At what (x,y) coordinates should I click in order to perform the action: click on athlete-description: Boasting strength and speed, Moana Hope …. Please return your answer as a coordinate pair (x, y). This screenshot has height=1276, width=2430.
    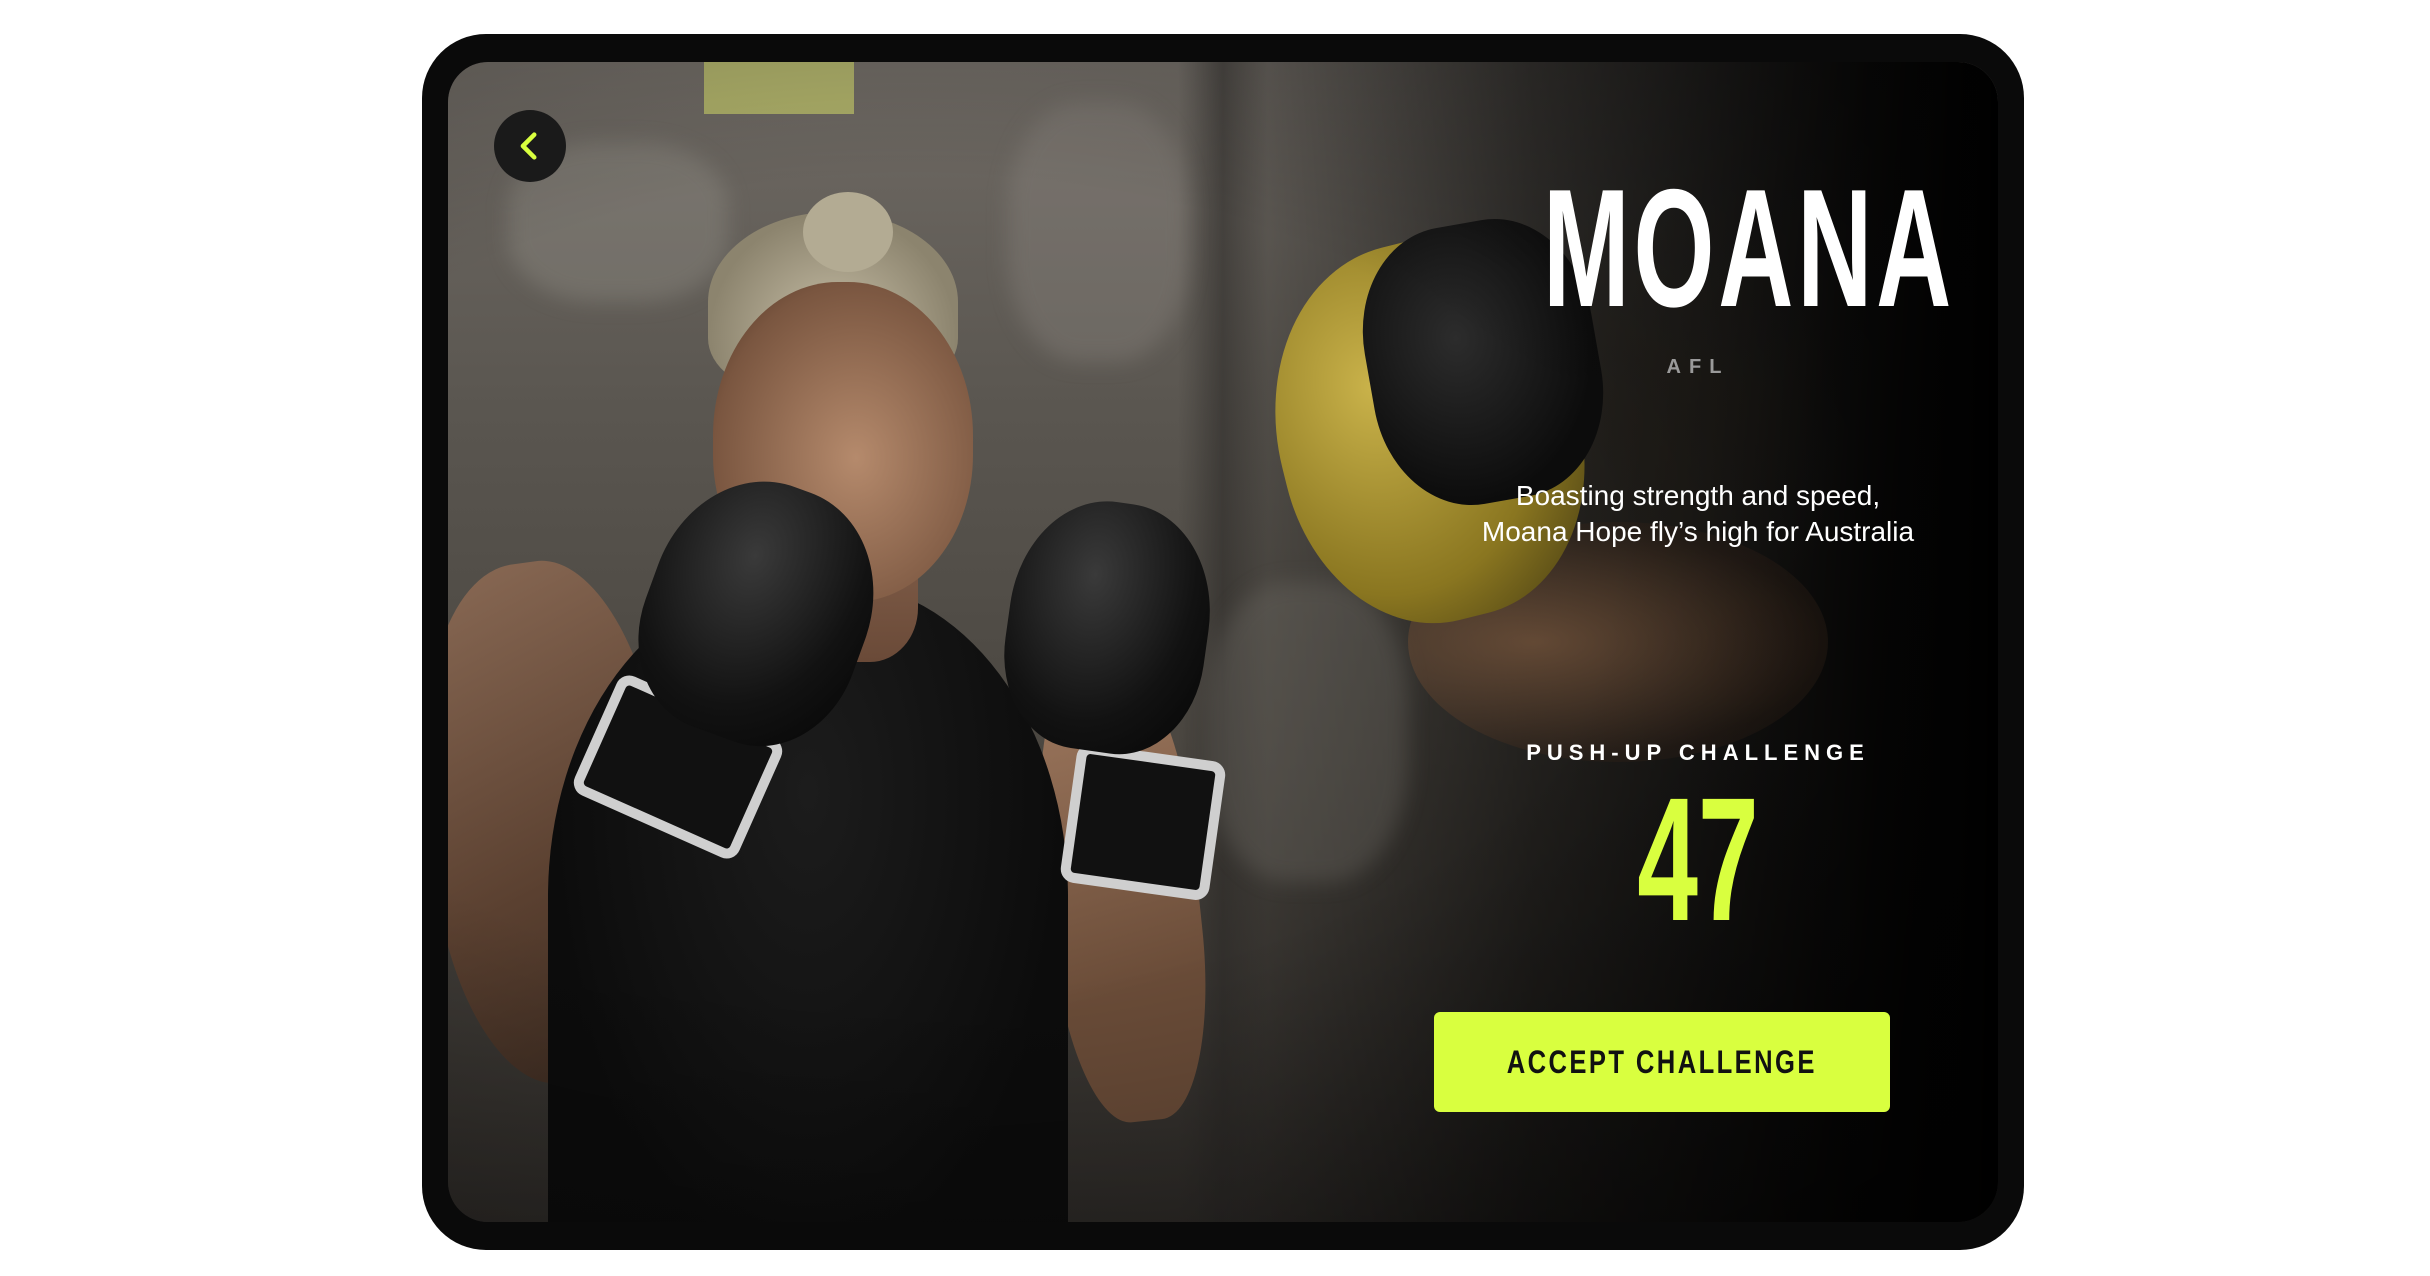
    Looking at the image, I should click on (1698, 514).